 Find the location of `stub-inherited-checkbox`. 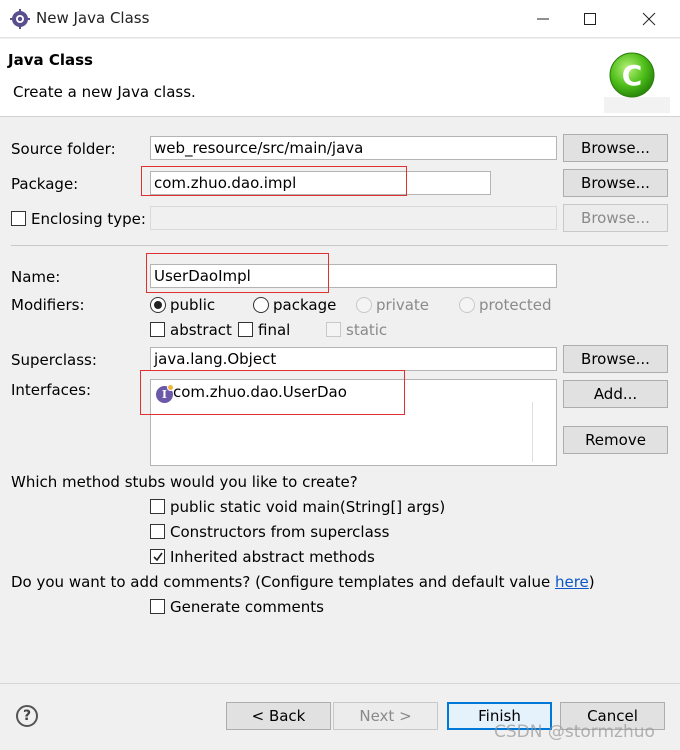

stub-inherited-checkbox is located at coordinates (157, 556).